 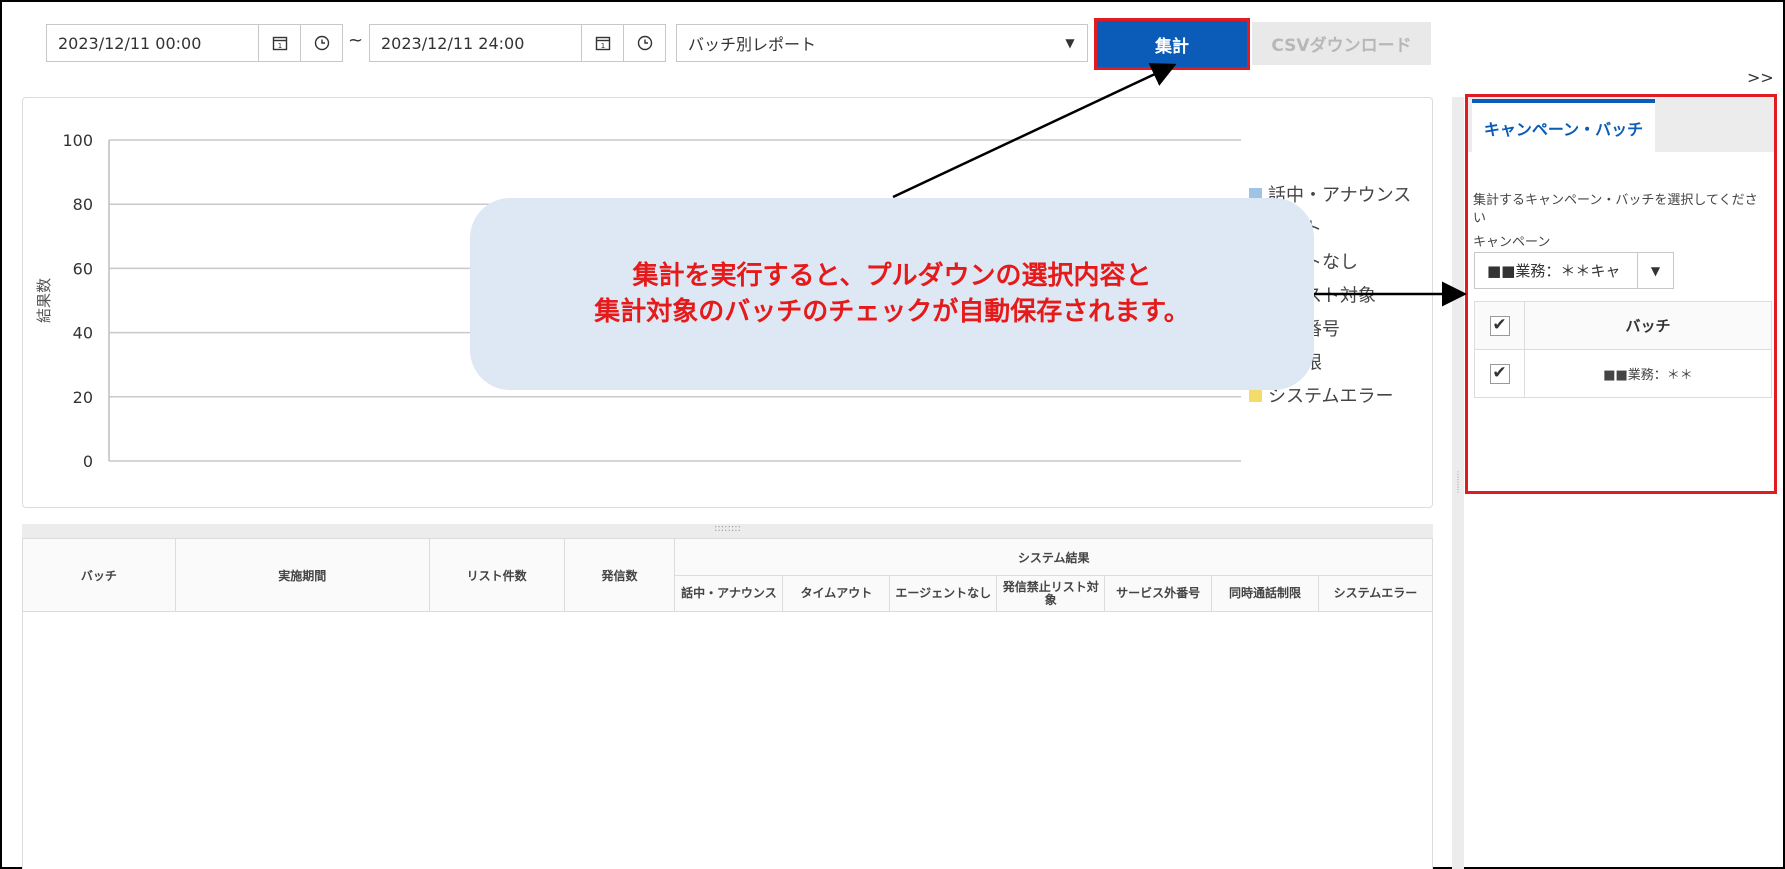 What do you see at coordinates (1330, 396) in the screenshot?
I see `legend-label: システムエラー` at bounding box center [1330, 396].